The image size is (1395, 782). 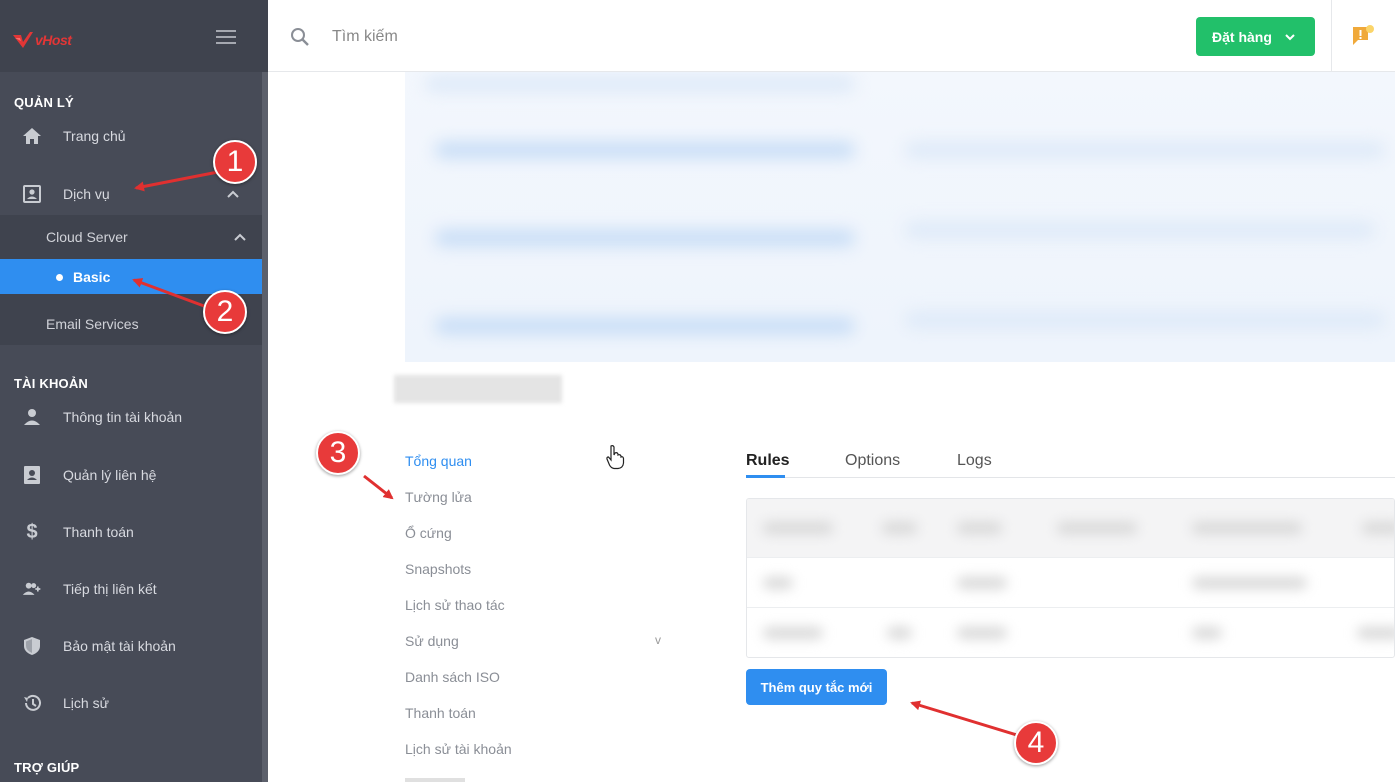 What do you see at coordinates (235, 162) in the screenshot?
I see `annotation-1: 1` at bounding box center [235, 162].